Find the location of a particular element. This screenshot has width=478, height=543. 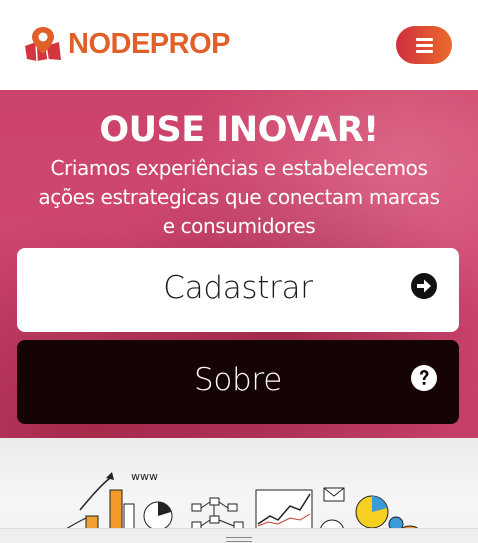

nodeprop-logo: NODEPROP is located at coordinates (127, 44).